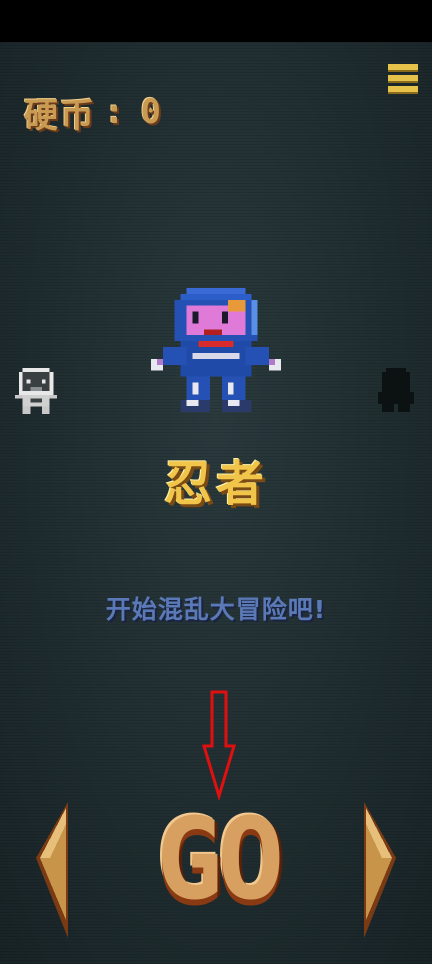 Image resolution: width=432 pixels, height=964 pixels. I want to click on next-character-silhouette, so click(396, 390).